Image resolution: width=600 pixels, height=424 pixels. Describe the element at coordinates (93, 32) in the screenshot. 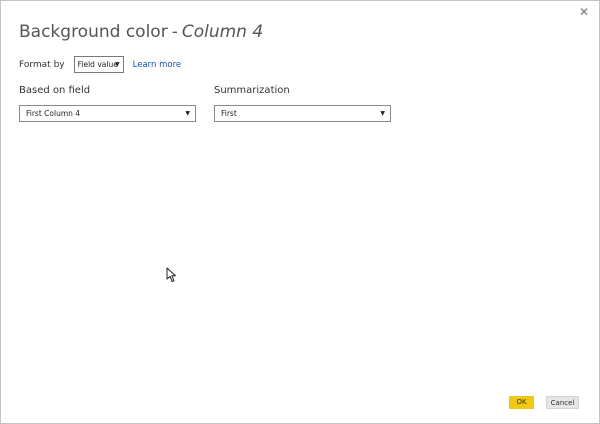

I see `dialog-title-prefix: Background color` at that location.